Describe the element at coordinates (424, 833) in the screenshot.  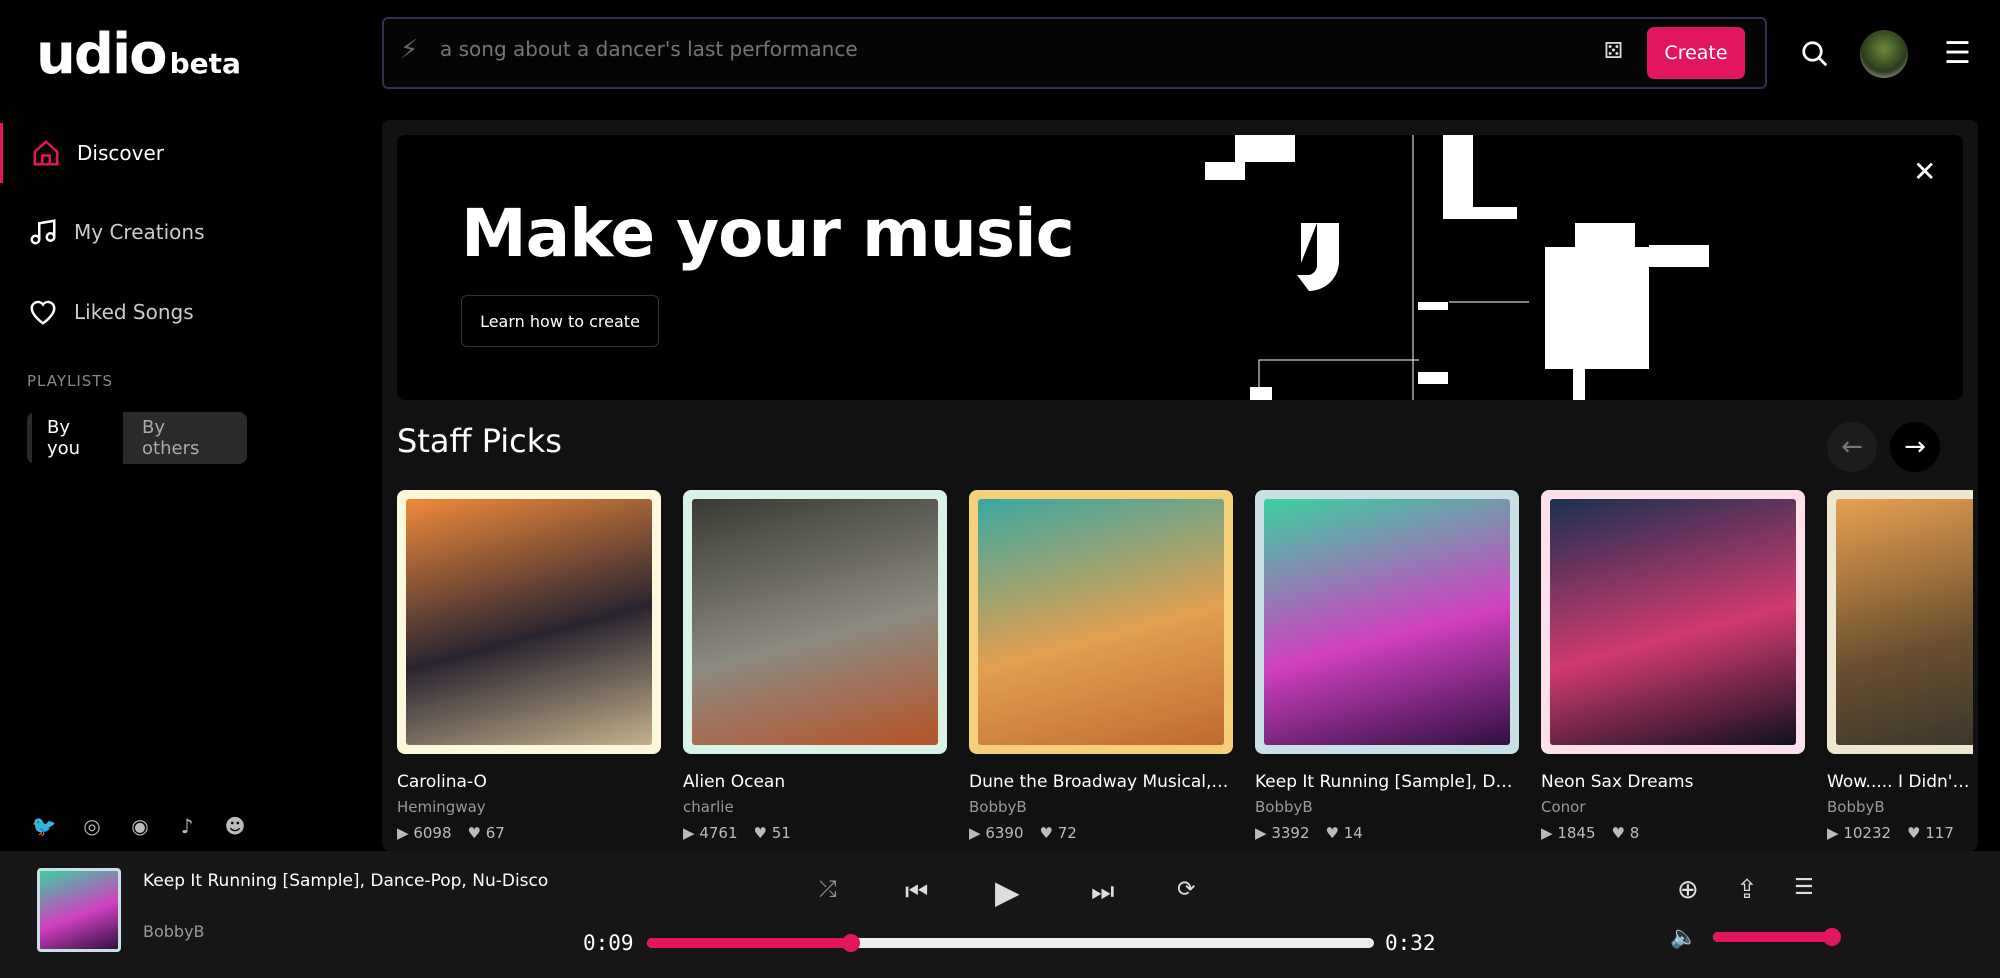
I see `play-count: ▶ 6098` at that location.